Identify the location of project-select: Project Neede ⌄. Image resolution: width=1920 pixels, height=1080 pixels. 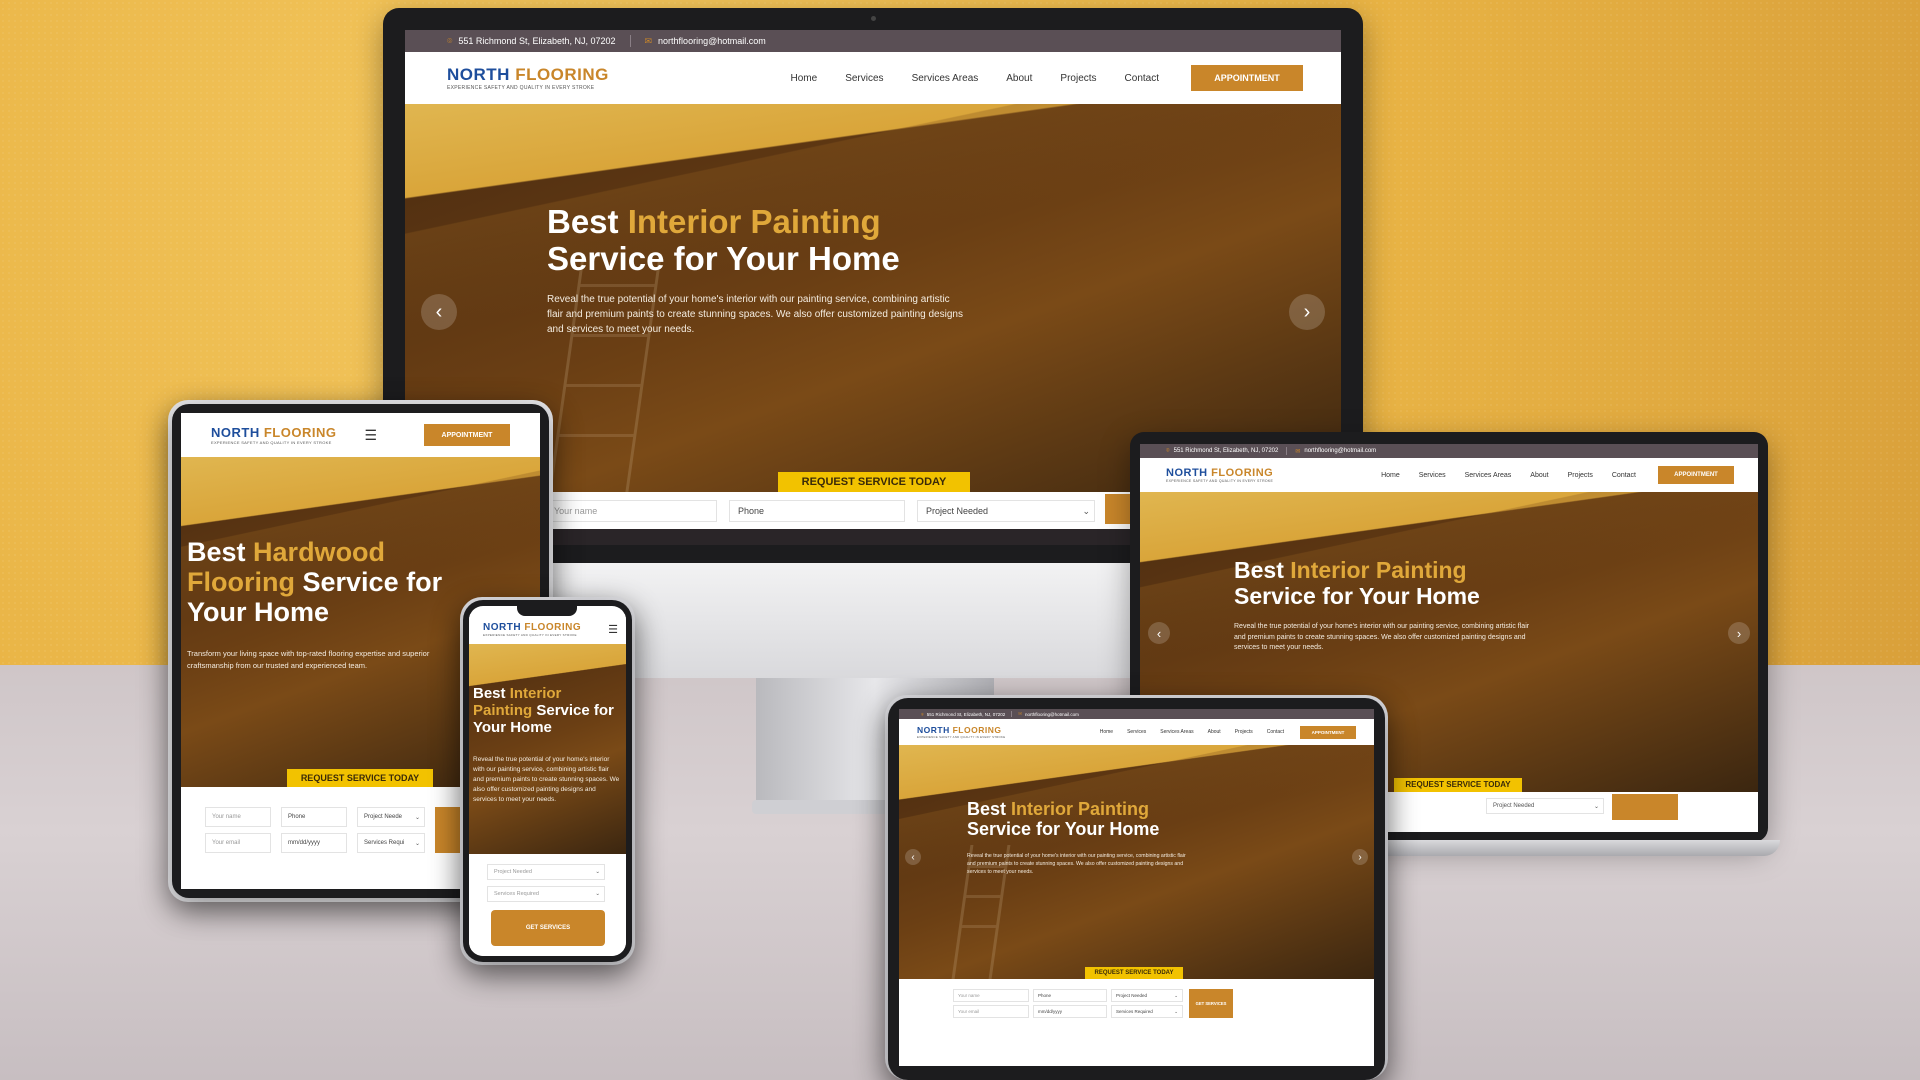
(391, 817).